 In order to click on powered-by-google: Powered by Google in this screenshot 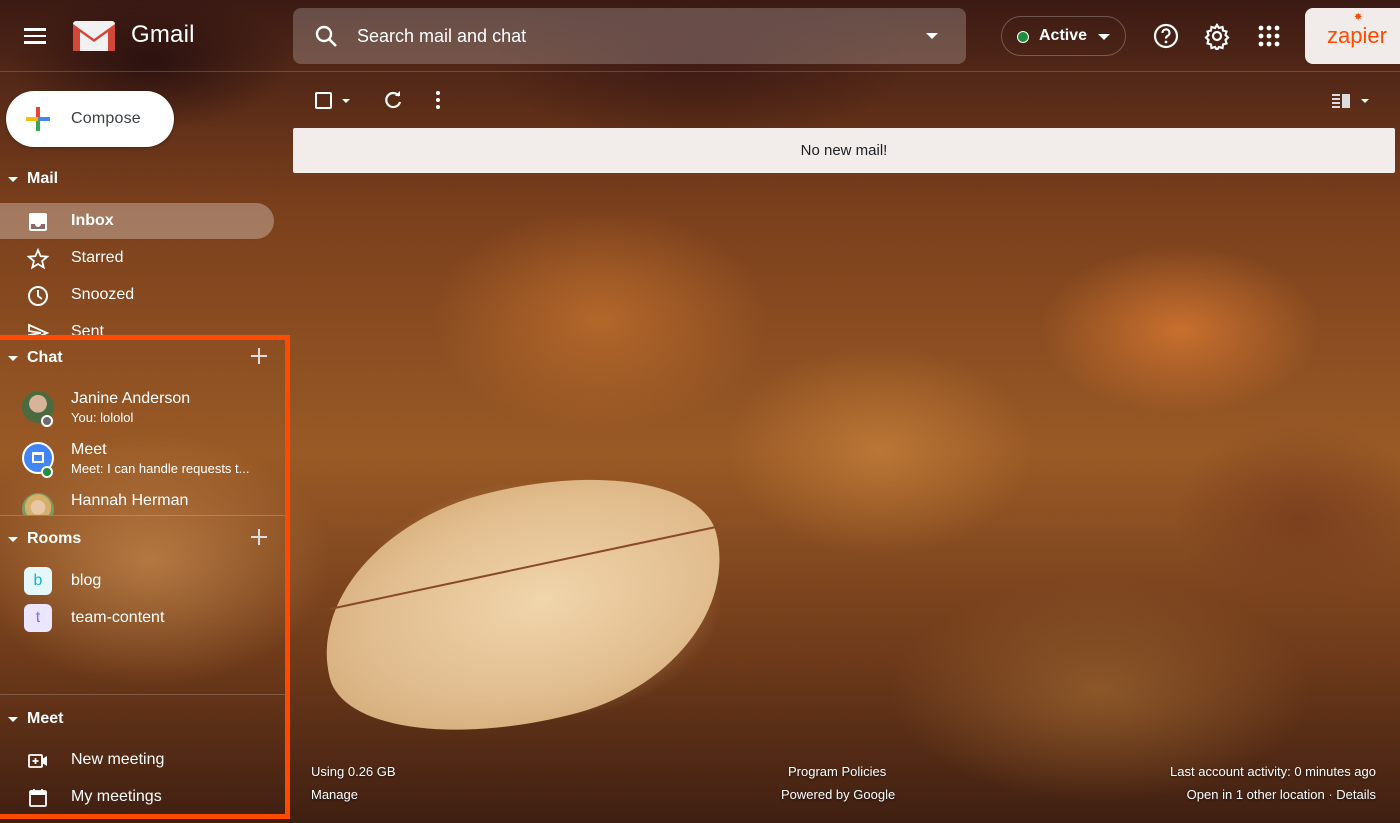, I will do `click(838, 794)`.